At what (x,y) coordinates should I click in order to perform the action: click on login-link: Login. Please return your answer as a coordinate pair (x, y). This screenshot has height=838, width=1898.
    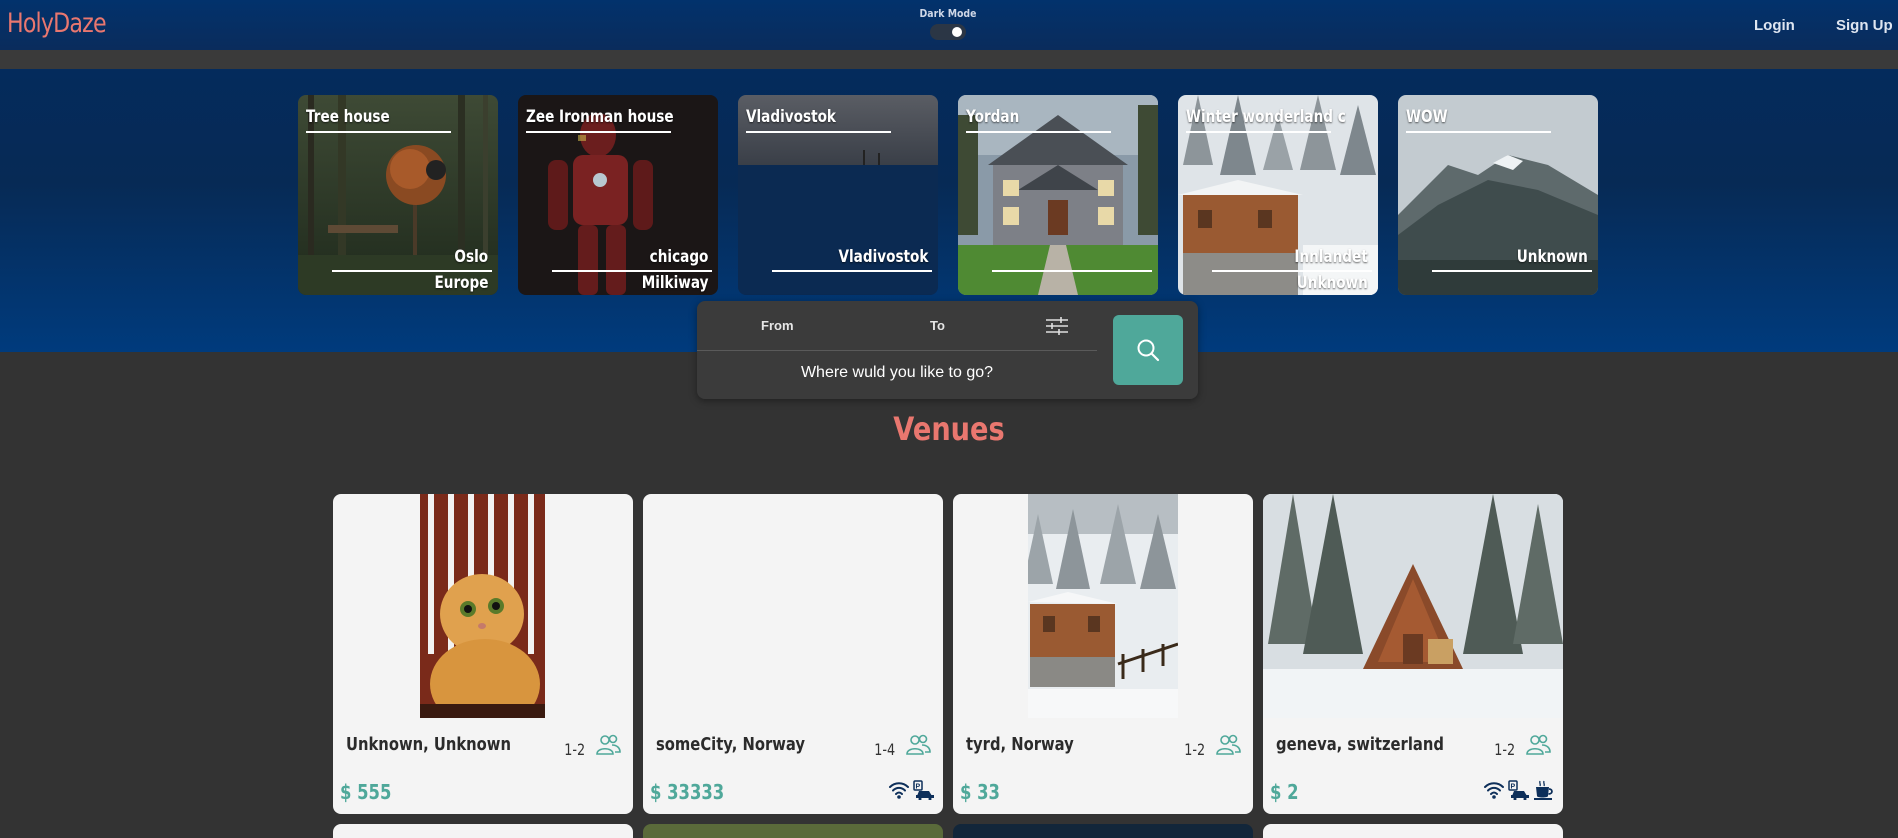
    Looking at the image, I should click on (1774, 25).